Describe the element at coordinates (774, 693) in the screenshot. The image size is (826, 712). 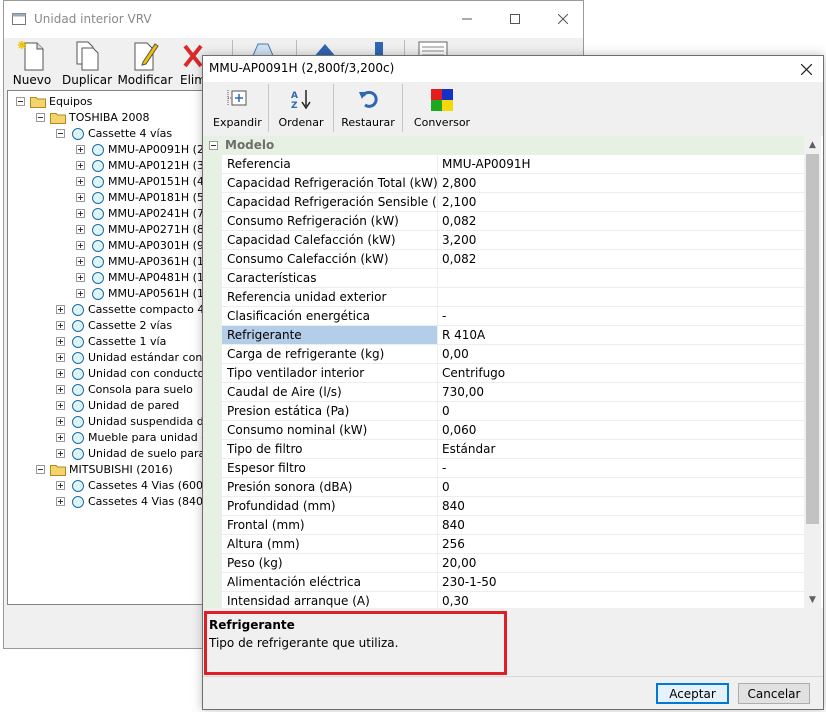
I see `cancel-button: Cancelar` at that location.